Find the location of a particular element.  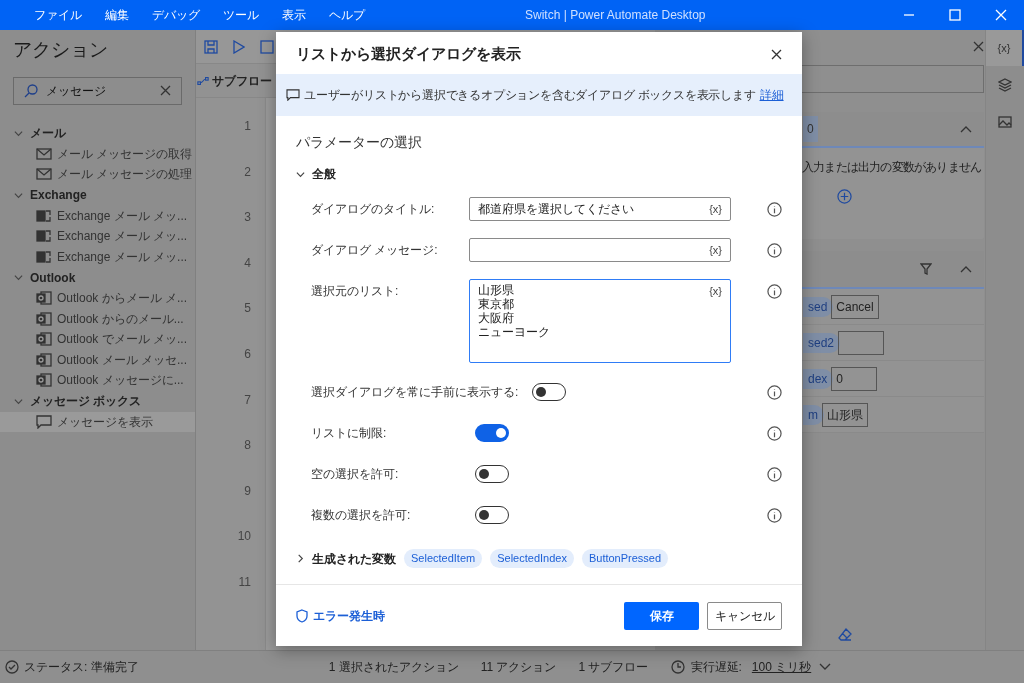

variable-chip: sed2 is located at coordinates (822, 342).